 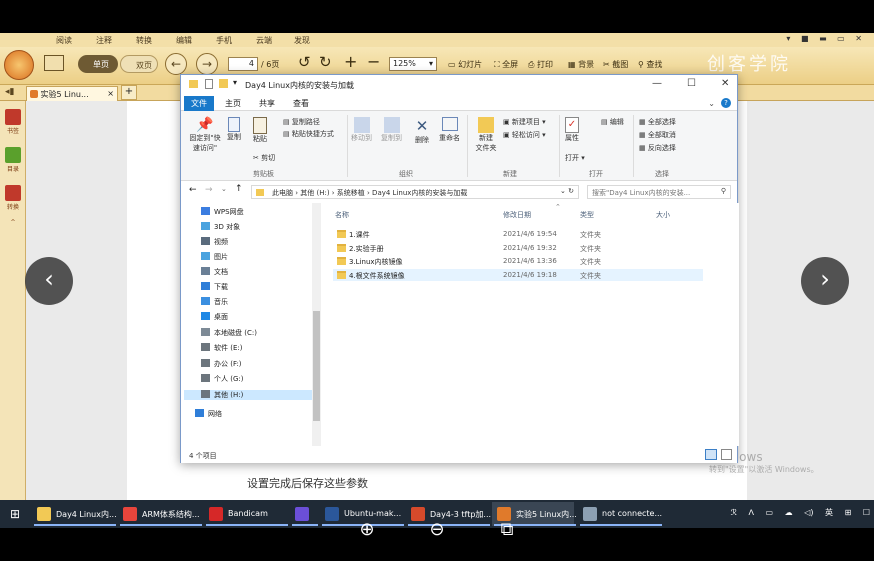 What do you see at coordinates (507, 531) in the screenshot?
I see `fit-screen-icon: ⧉` at bounding box center [507, 531].